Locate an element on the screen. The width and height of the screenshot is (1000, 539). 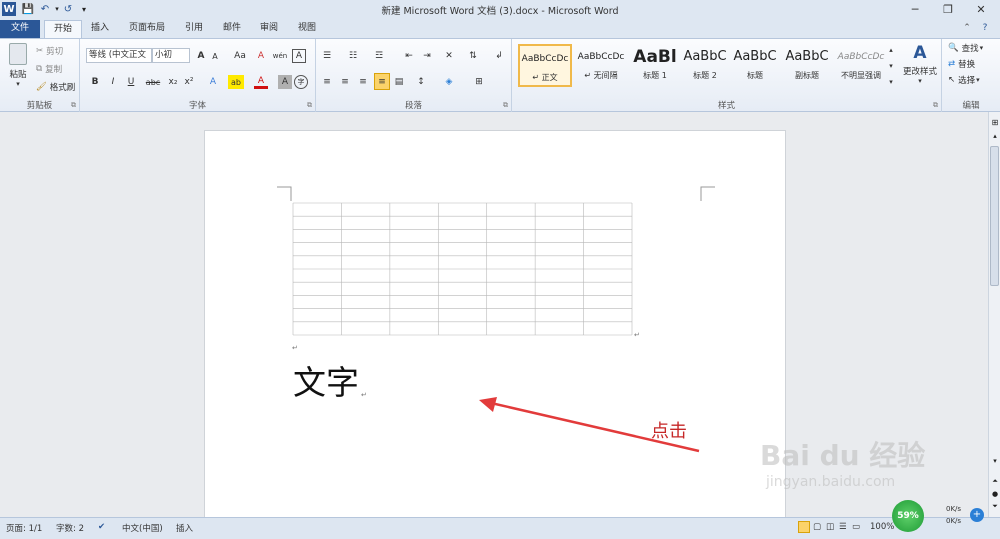
style-normal: AaBbCcDc ↵ 正文 is located at coordinates (545, 65).